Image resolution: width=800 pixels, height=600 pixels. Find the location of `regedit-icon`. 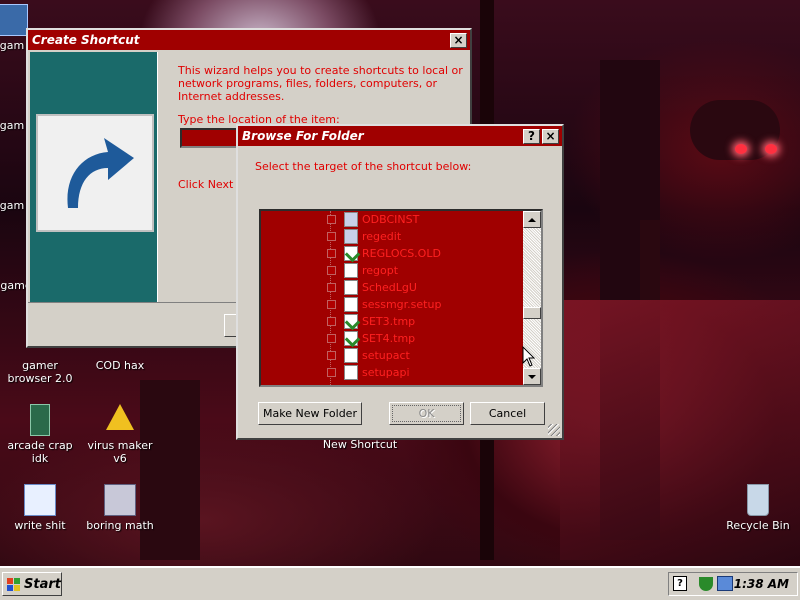

regedit-icon is located at coordinates (351, 236).